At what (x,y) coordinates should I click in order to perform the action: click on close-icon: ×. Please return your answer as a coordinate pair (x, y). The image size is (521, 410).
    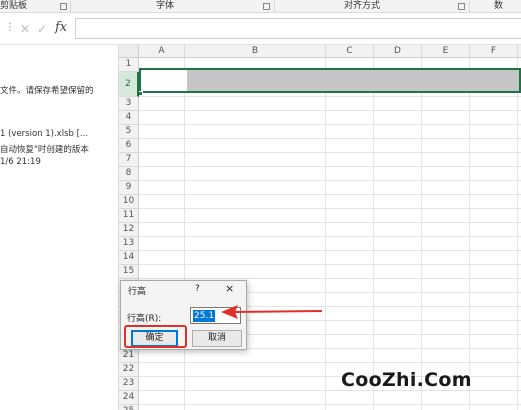
    Looking at the image, I should click on (229, 288).